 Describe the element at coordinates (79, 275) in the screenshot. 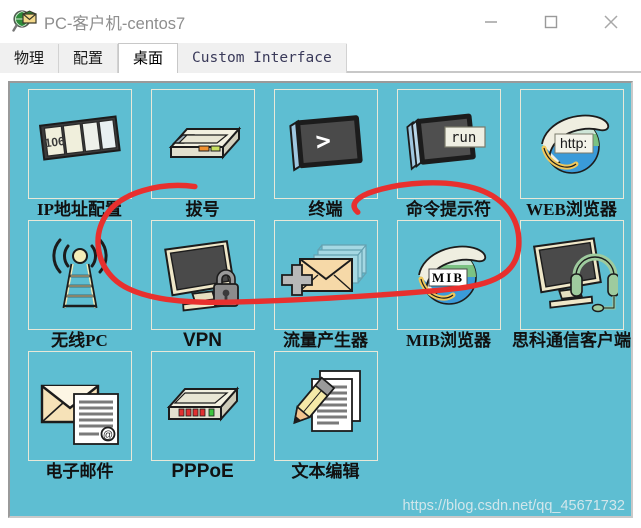

I see `wireless-antenna-icon` at that location.